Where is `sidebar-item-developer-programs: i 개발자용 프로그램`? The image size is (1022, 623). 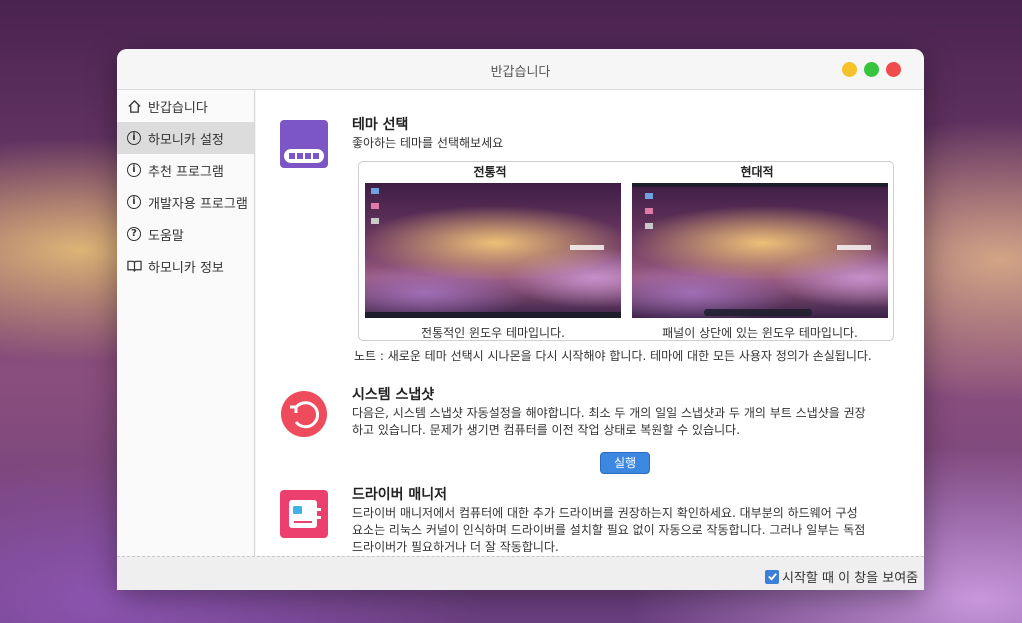 sidebar-item-developer-programs: i 개발자용 프로그램 is located at coordinates (185, 202).